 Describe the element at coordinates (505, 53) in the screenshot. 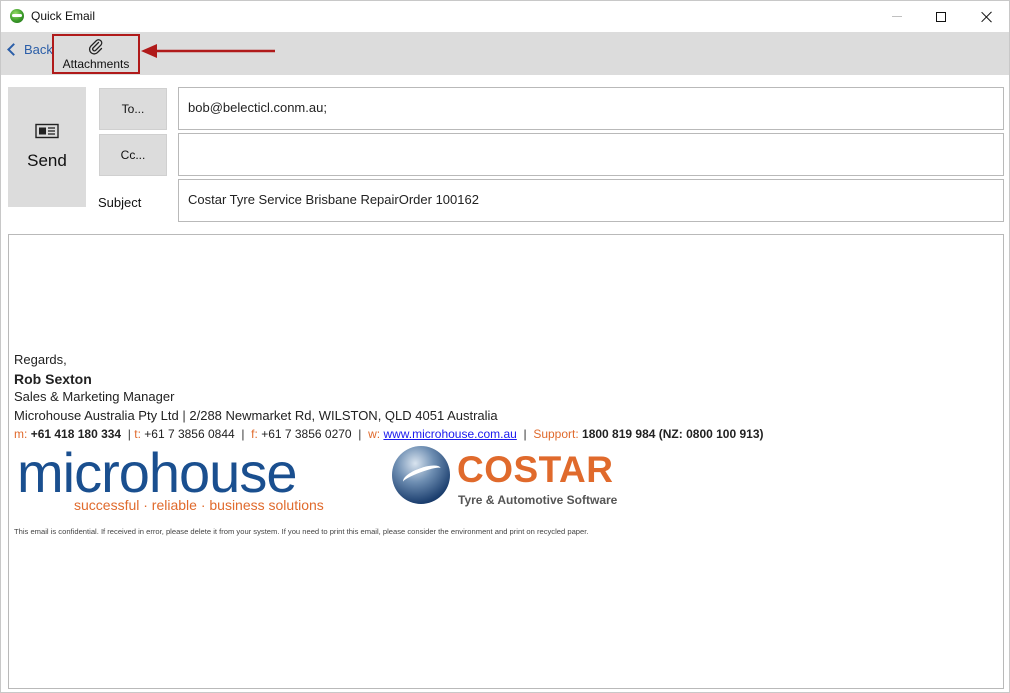

I see `toolbar: Back Attachments` at that location.